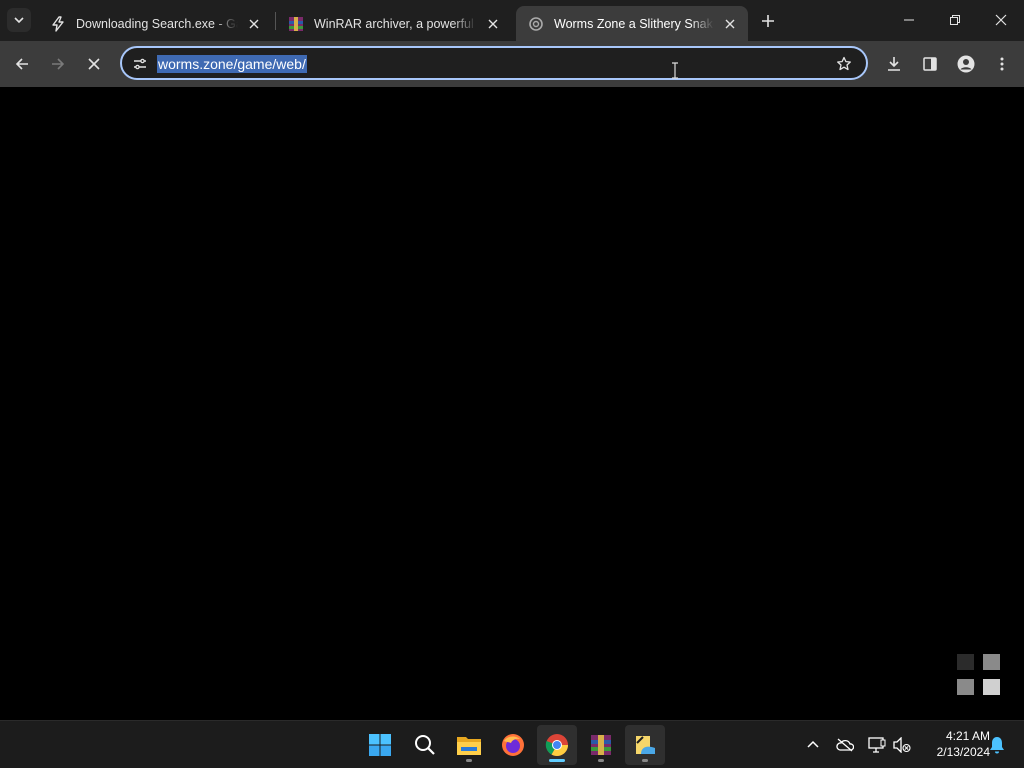 This screenshot has height=768, width=1024. I want to click on side-panel-button, so click(930, 64).